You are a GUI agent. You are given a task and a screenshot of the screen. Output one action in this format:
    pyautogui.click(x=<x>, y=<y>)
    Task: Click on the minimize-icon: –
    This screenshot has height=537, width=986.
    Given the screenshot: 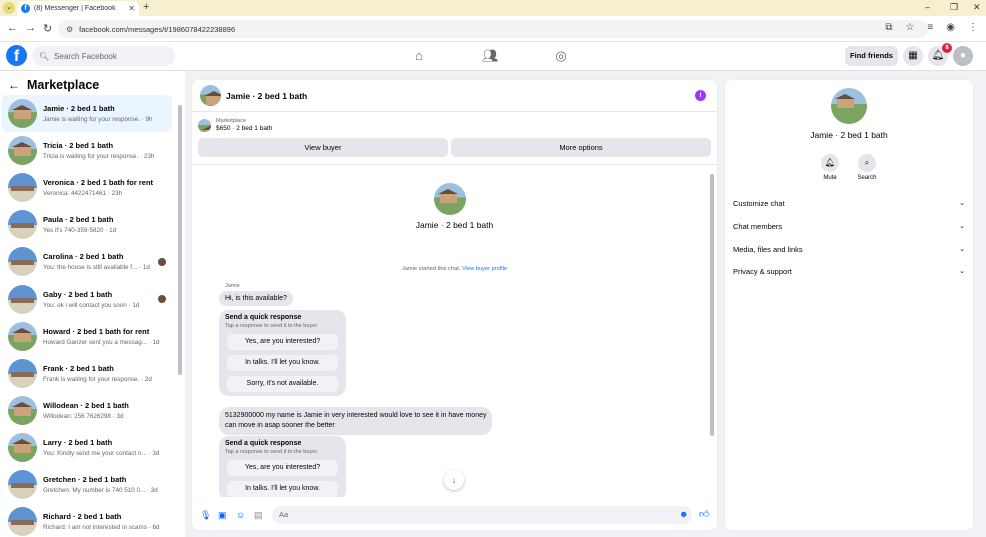 What is the action you would take?
    pyautogui.click(x=927, y=7)
    